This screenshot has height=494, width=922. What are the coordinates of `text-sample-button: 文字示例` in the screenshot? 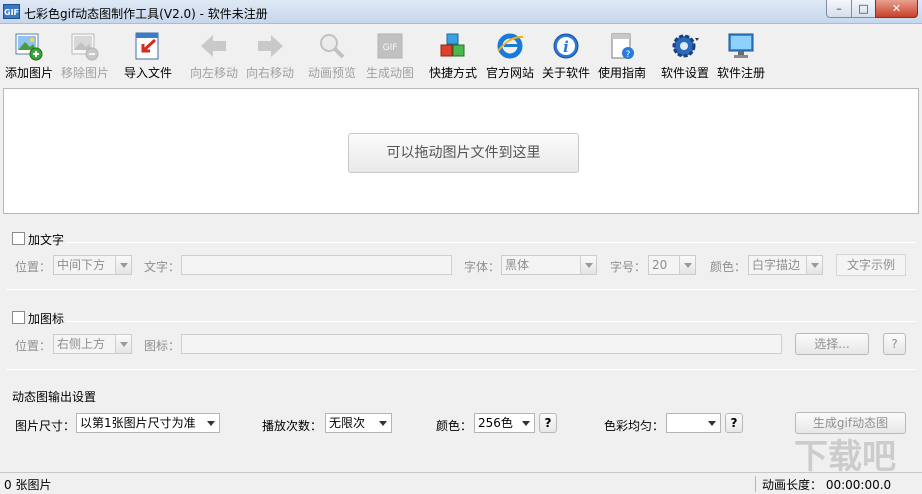 It's located at (871, 265).